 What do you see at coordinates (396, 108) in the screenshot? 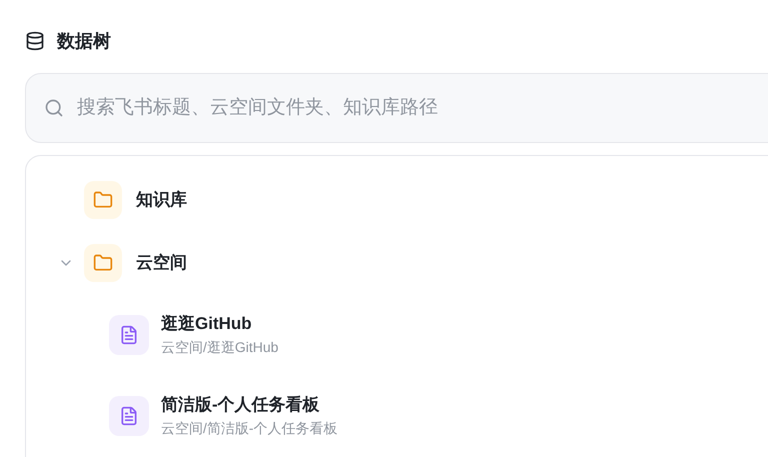
I see `search-field: 搜索飞书标题、云空间文件夹、知识库路径` at bounding box center [396, 108].